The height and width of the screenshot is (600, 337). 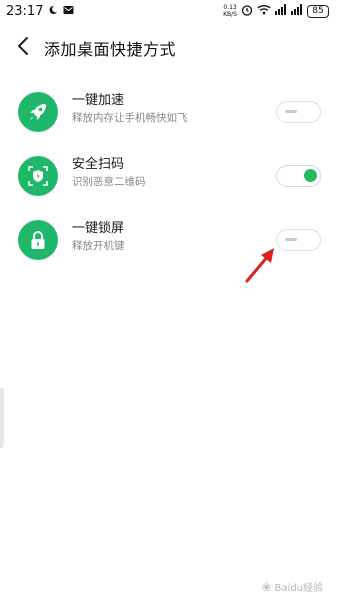 I want to click on shortcut-subtitle: 识别恶意二维码, so click(x=109, y=182).